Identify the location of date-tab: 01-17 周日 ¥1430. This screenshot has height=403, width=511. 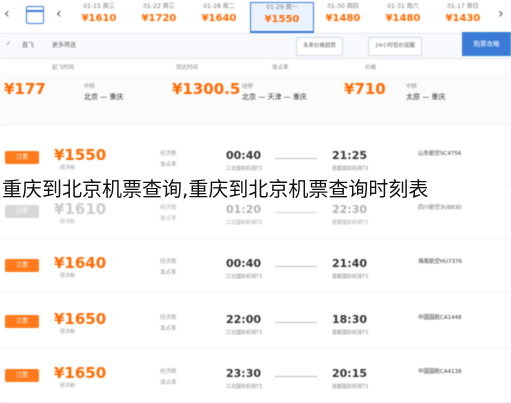
(463, 16).